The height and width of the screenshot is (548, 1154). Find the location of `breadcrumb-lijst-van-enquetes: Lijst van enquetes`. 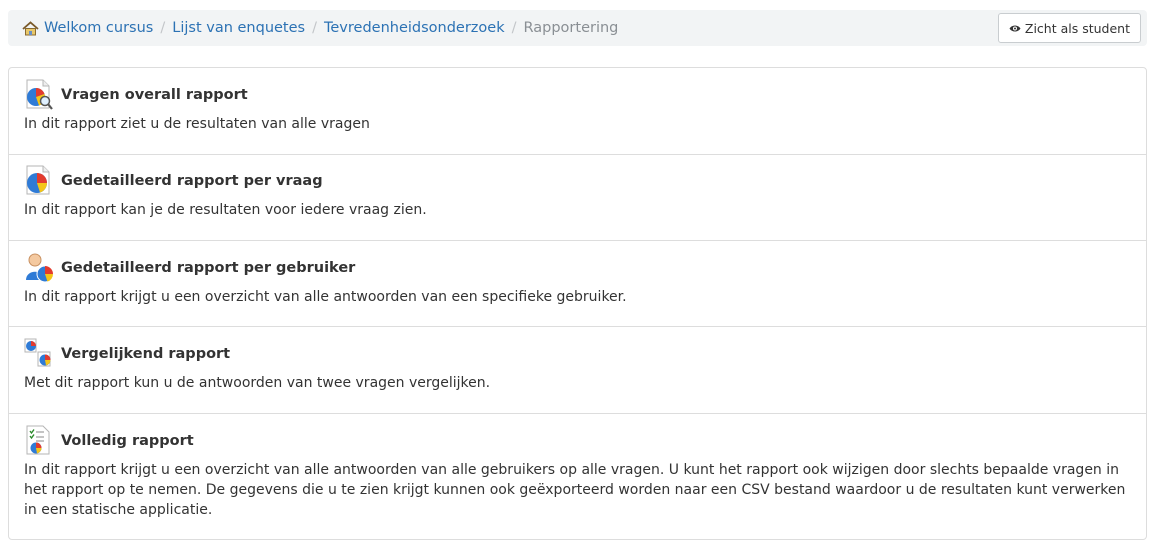

breadcrumb-lijst-van-enquetes: Lijst van enquetes is located at coordinates (238, 28).